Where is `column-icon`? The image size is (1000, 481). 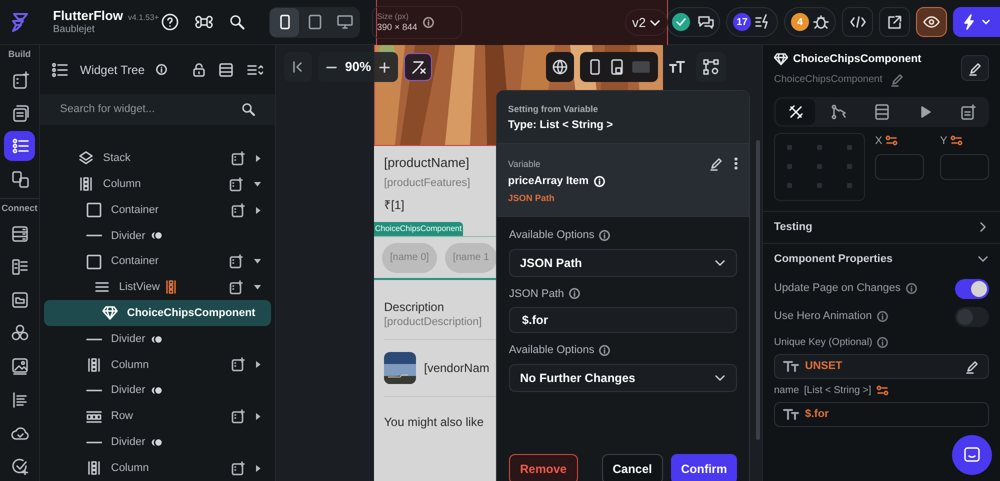
column-icon is located at coordinates (171, 287).